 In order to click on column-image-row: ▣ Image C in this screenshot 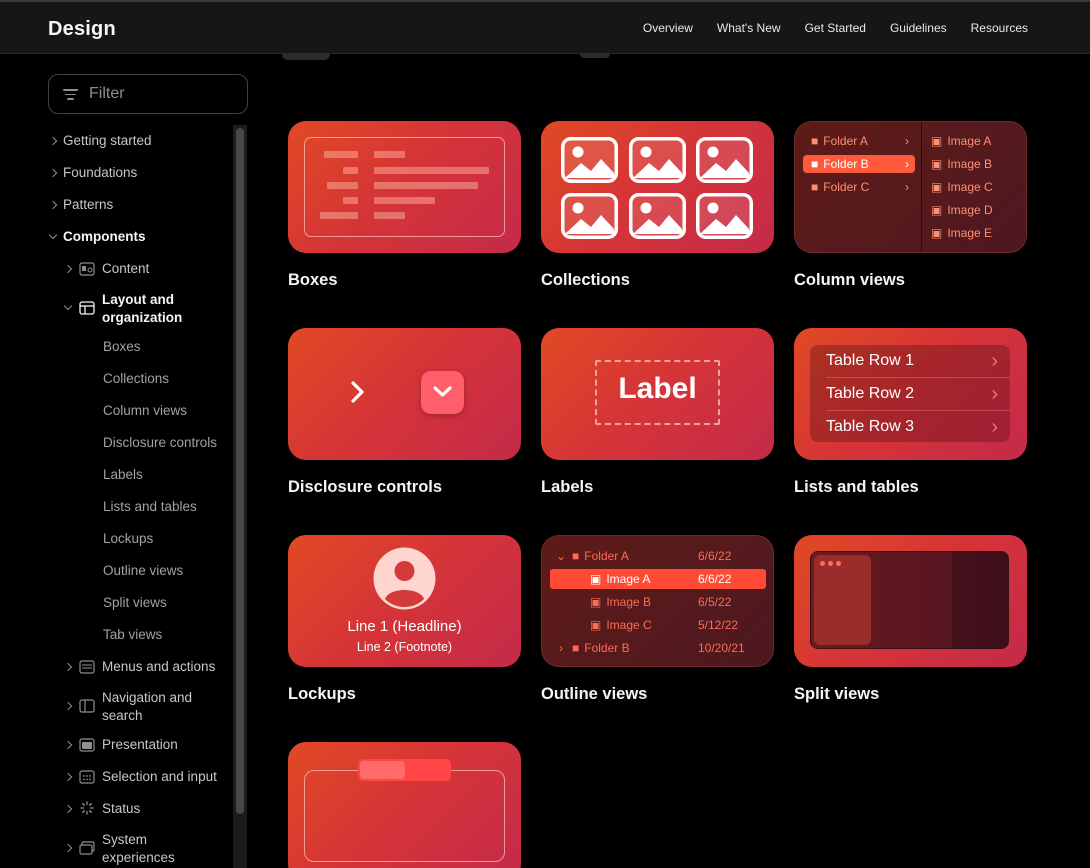, I will do `click(962, 187)`.